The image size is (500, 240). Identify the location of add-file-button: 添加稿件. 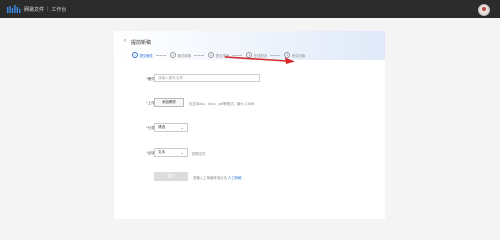
(169, 102).